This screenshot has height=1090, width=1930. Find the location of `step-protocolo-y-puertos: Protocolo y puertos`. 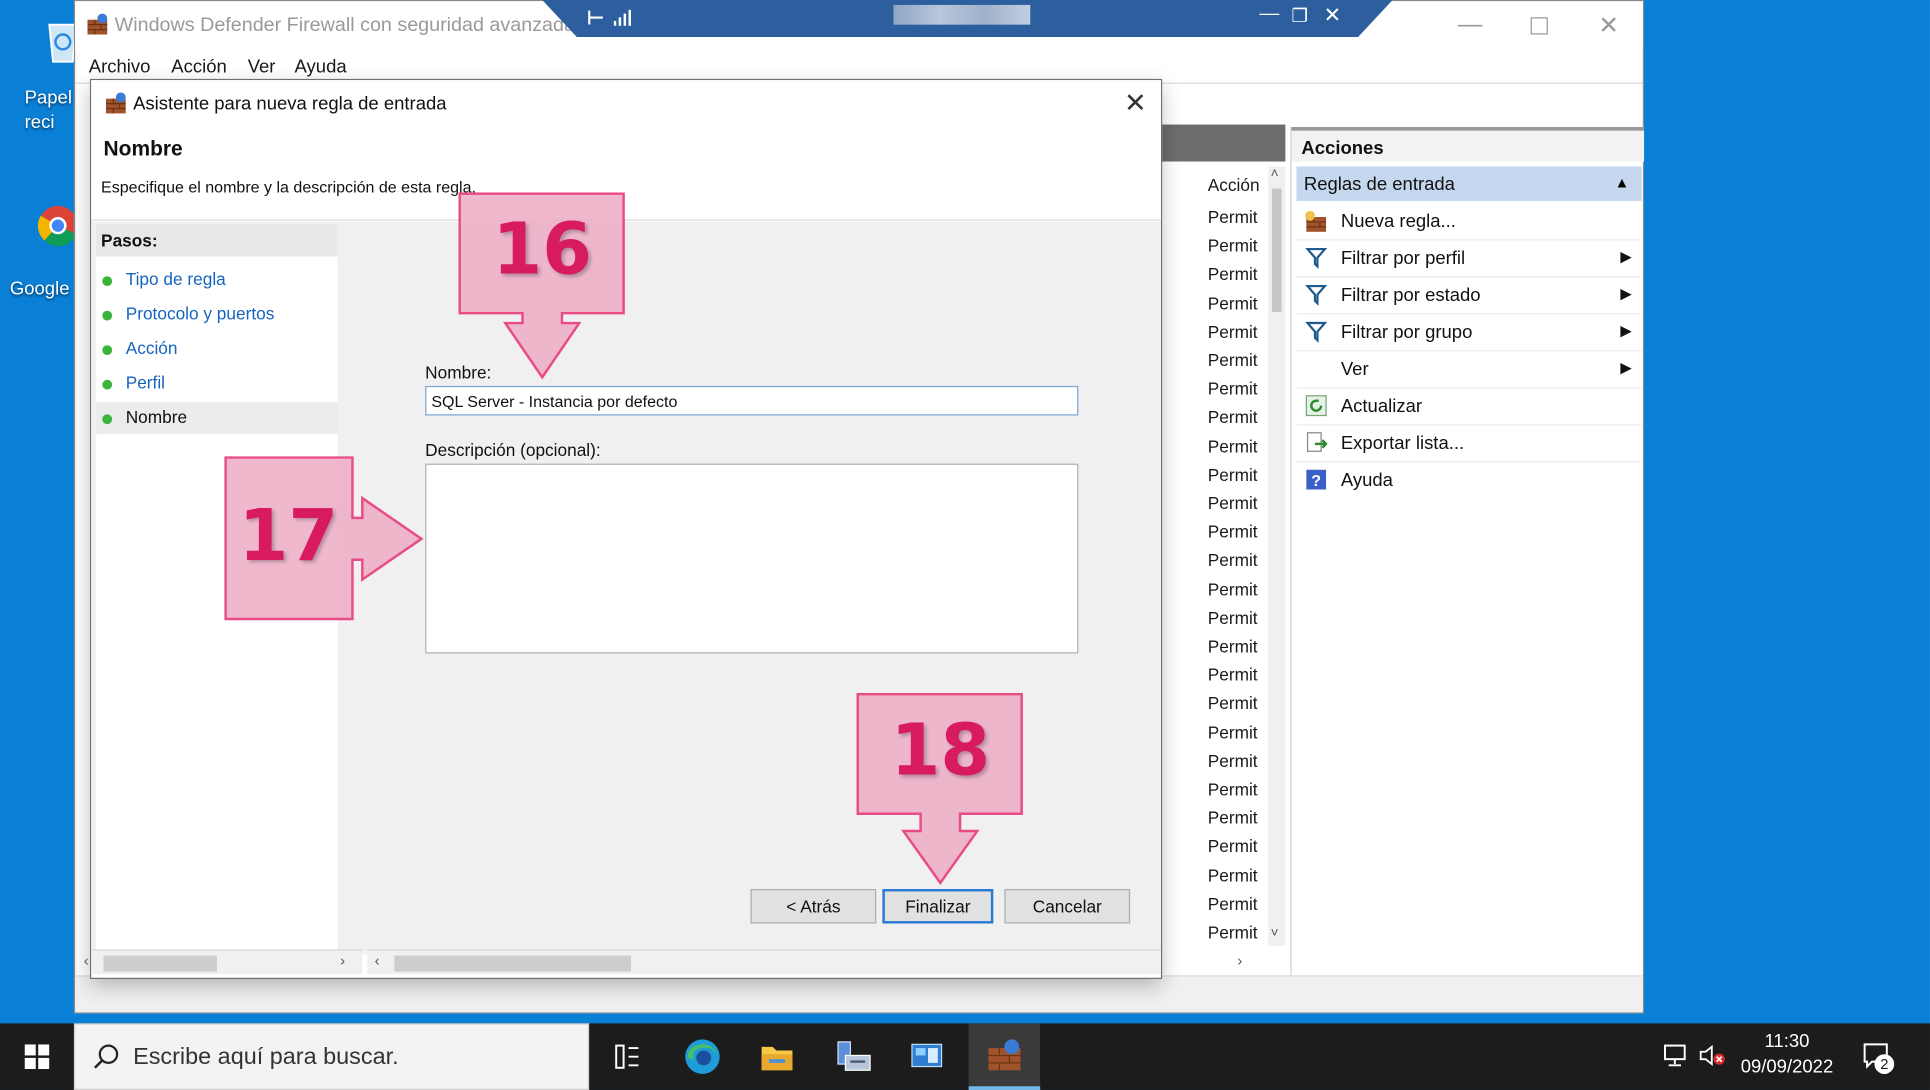

step-protocolo-y-puertos: Protocolo y puertos is located at coordinates (217, 314).